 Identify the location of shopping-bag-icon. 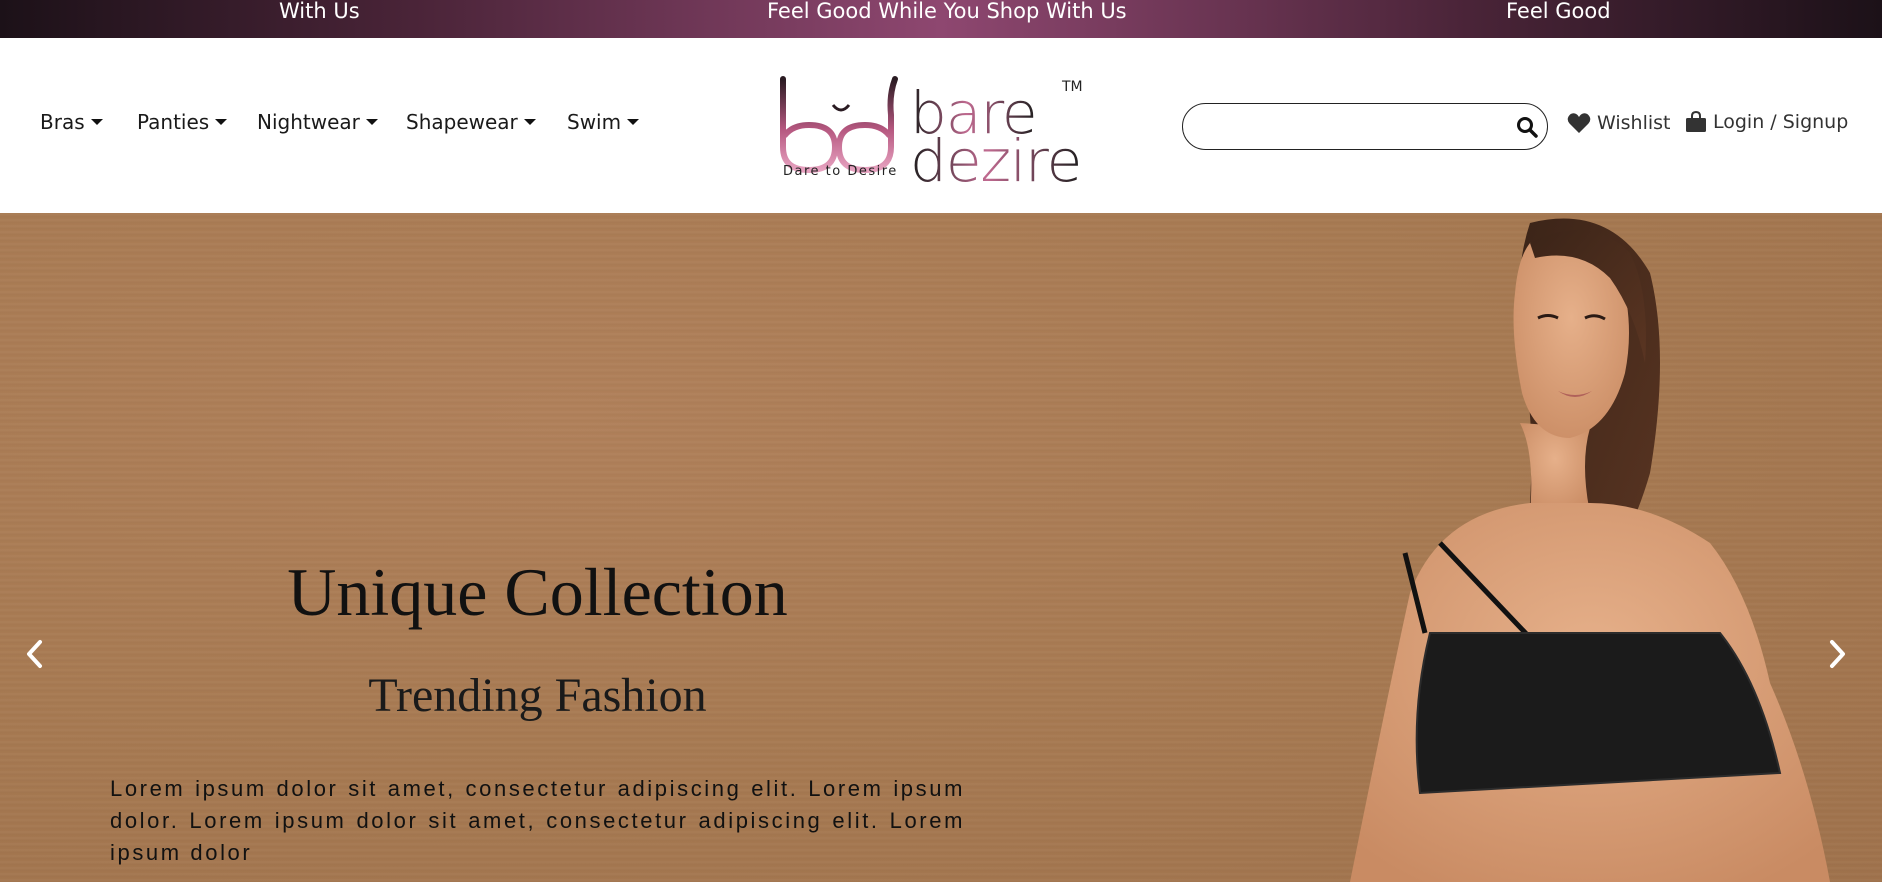
(1696, 121).